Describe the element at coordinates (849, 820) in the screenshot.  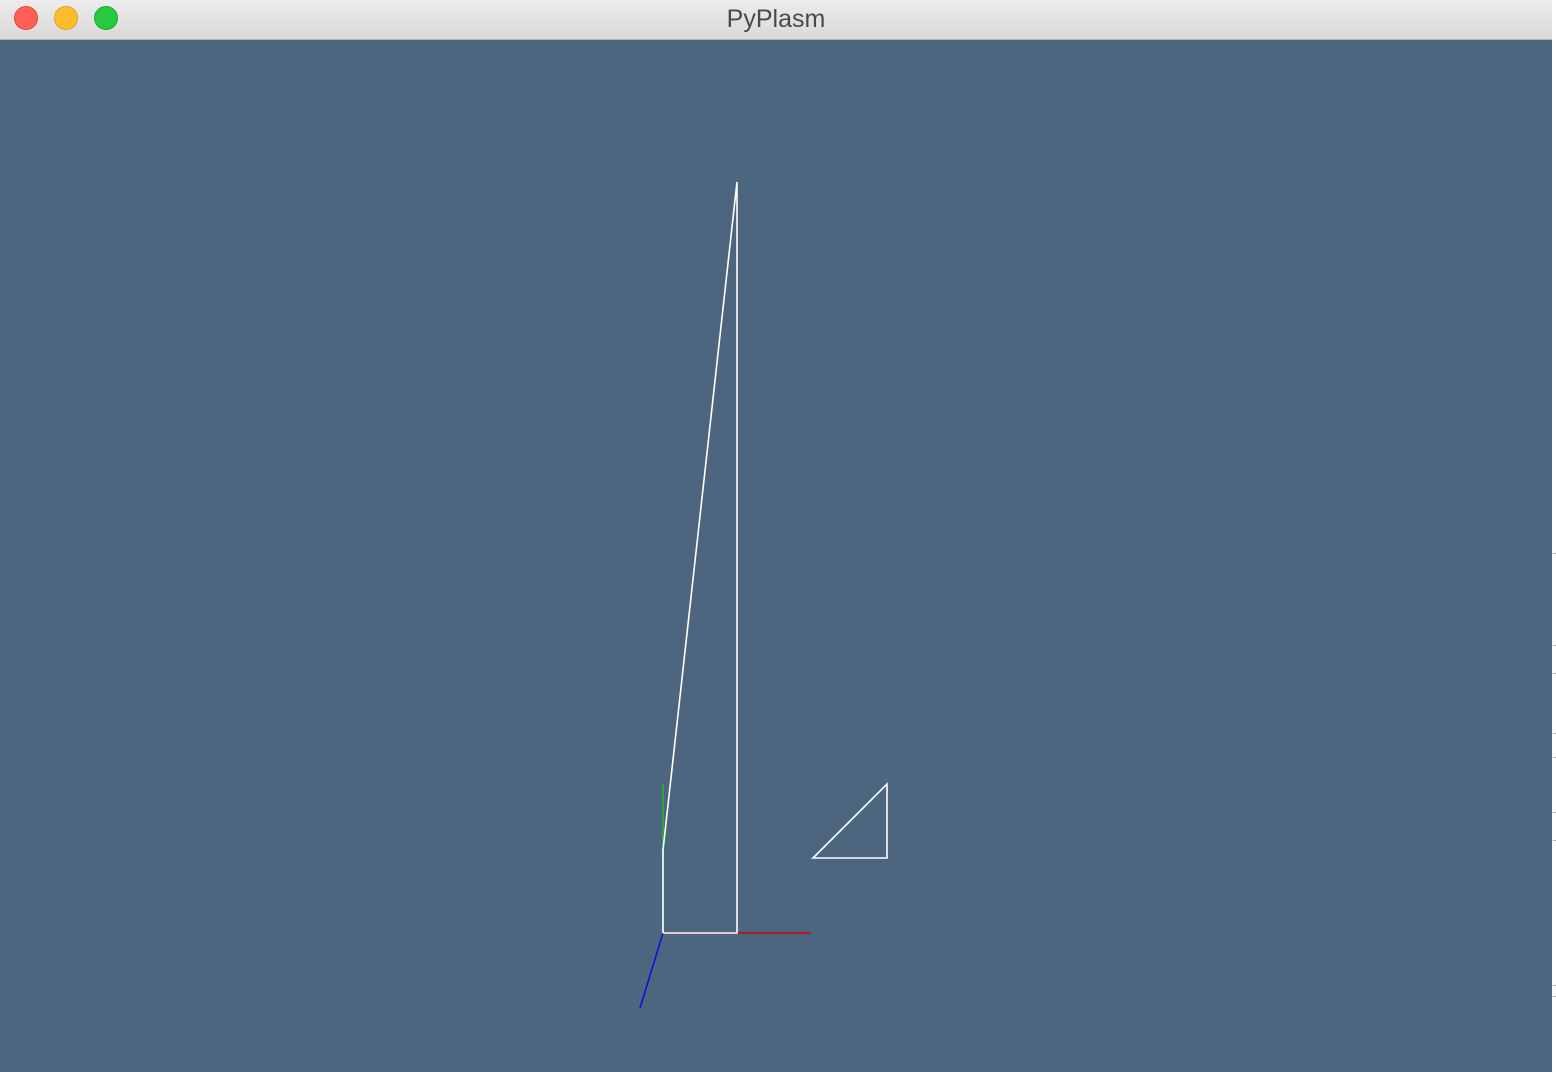
I see `small-triangle-wireframe` at that location.